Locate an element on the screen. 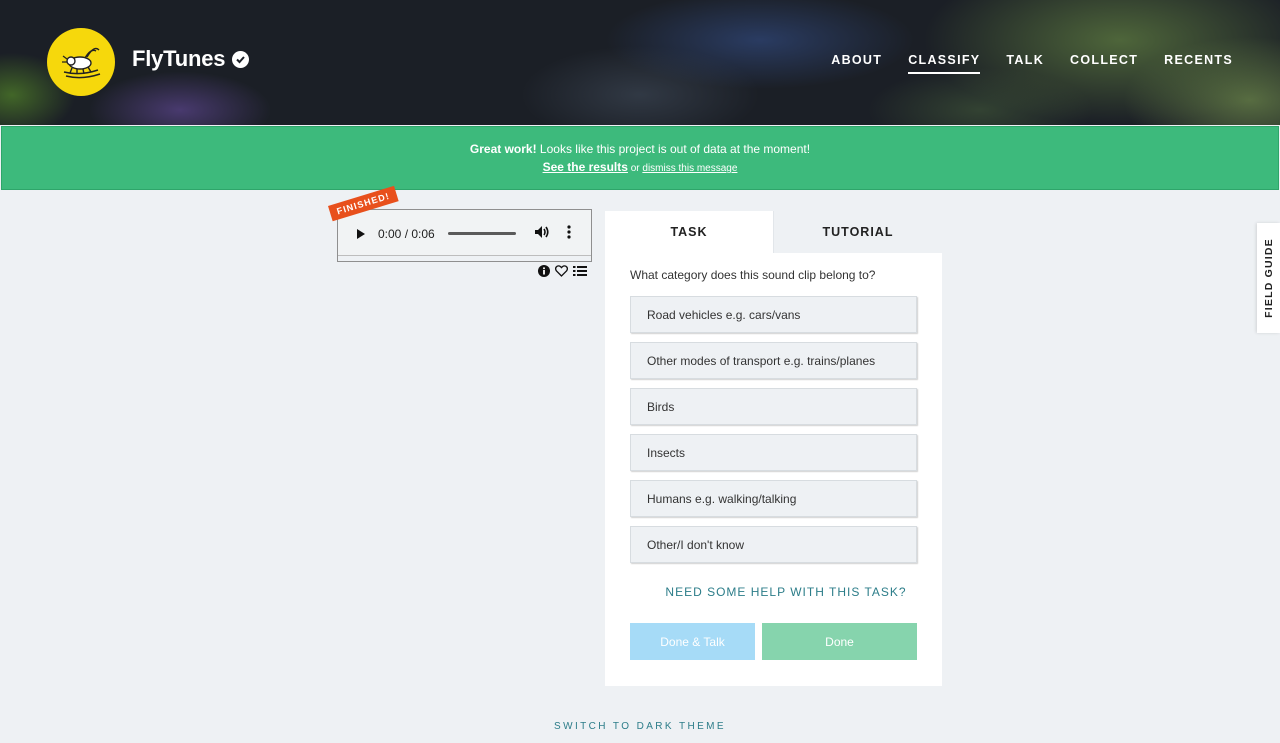  audio-player: 0:00 / 0:06 is located at coordinates (464, 233).